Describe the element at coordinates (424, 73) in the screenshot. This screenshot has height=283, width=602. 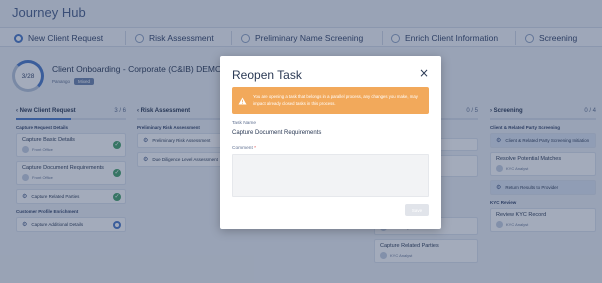
I see `close-icon: ×` at that location.